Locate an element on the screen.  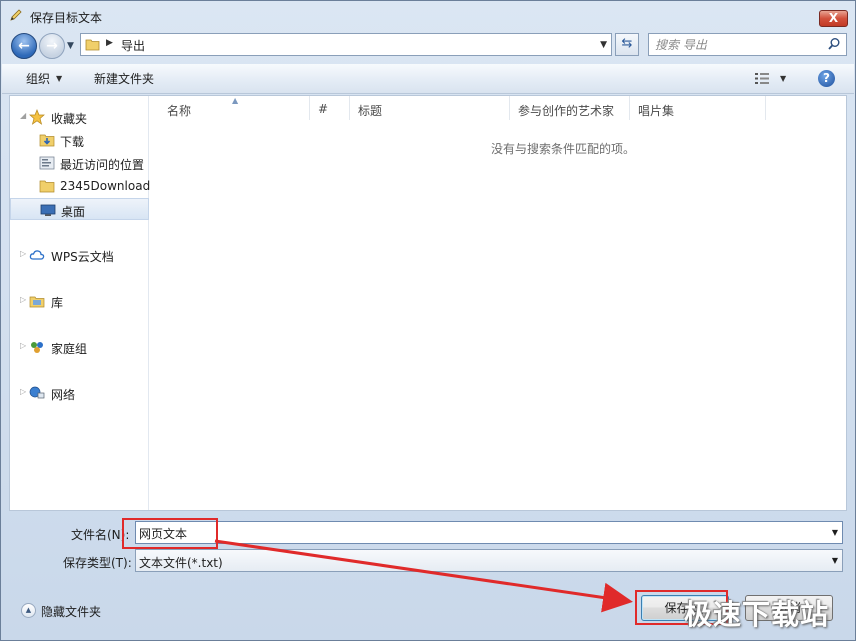
back-button: ← is located at coordinates (24, 46).